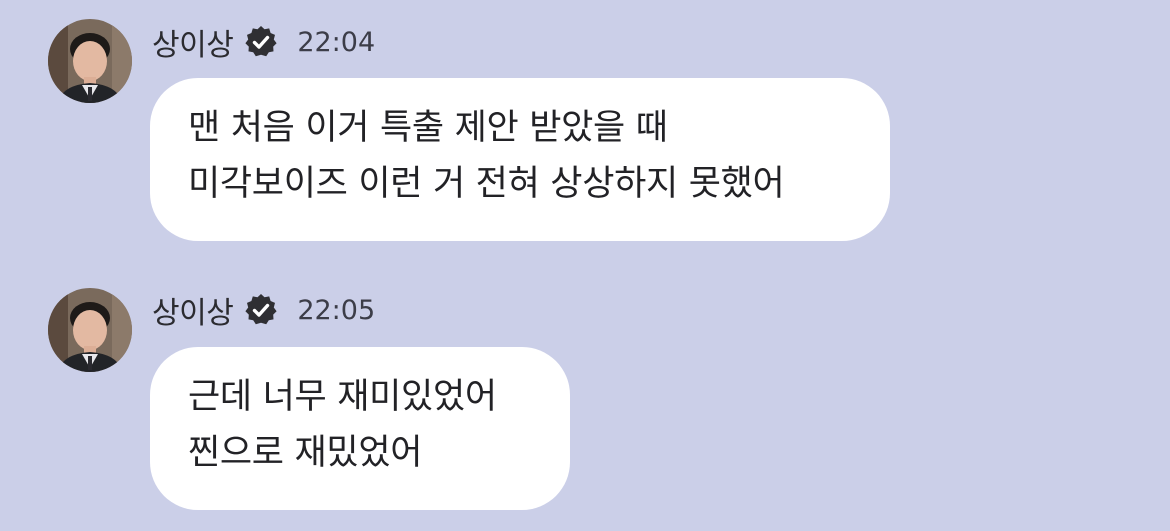 Image resolution: width=1170 pixels, height=531 pixels. Describe the element at coordinates (360, 428) in the screenshot. I see `message-bubble: 근데 너무 재미있었어 찐으로 재밌었어` at that location.